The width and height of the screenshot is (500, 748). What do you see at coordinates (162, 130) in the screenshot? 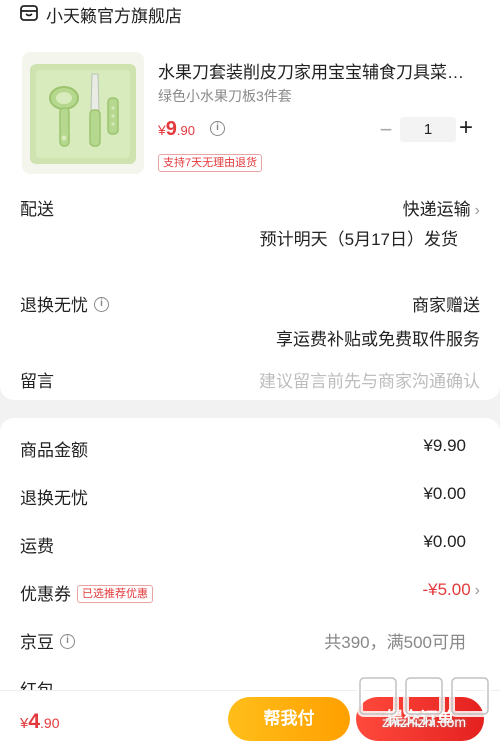
I see `price-currency: ¥` at bounding box center [162, 130].